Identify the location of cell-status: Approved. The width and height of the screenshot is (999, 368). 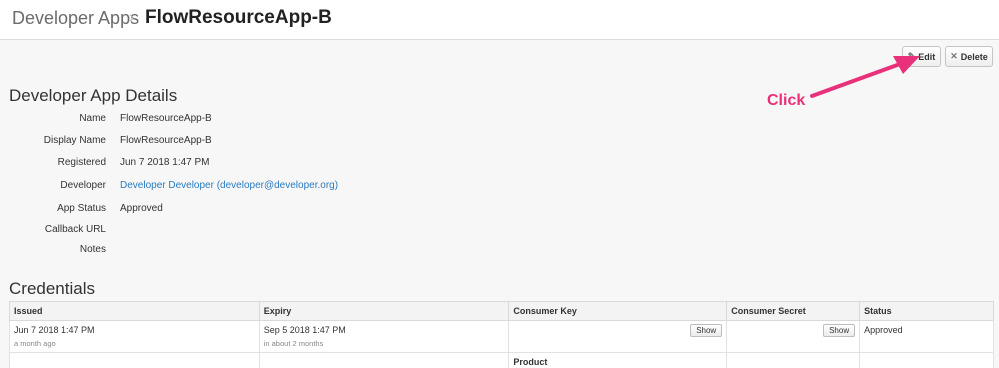
(926, 336).